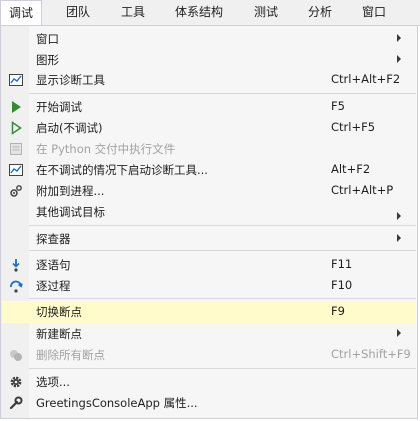 The image size is (420, 421). Describe the element at coordinates (209, 285) in the screenshot. I see `menu-item-step-over: 逐过程 F10` at that location.